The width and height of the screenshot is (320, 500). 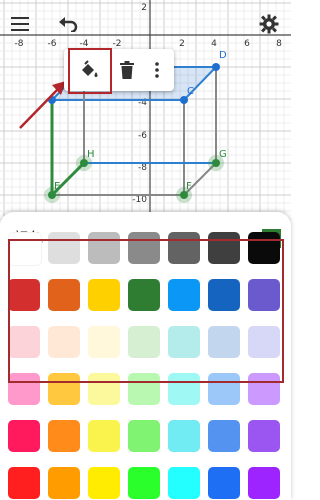 I want to click on x-tick-label: 4, so click(x=214, y=44).